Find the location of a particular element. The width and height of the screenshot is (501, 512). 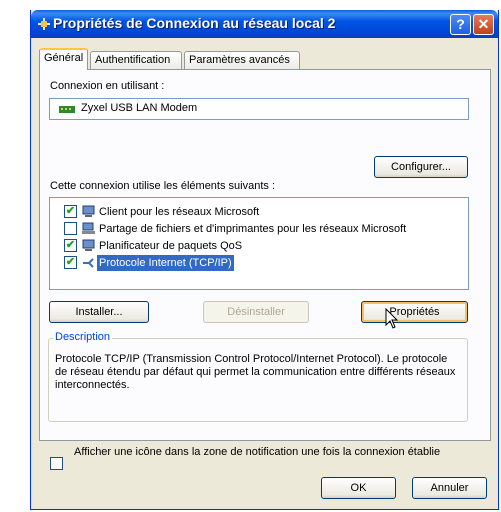

file-printer-sharing-icon is located at coordinates (88, 228).